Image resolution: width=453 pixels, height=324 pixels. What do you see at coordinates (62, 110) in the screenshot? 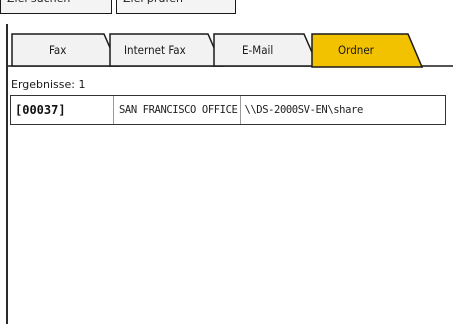
I see `destination-id: [00037]` at bounding box center [62, 110].